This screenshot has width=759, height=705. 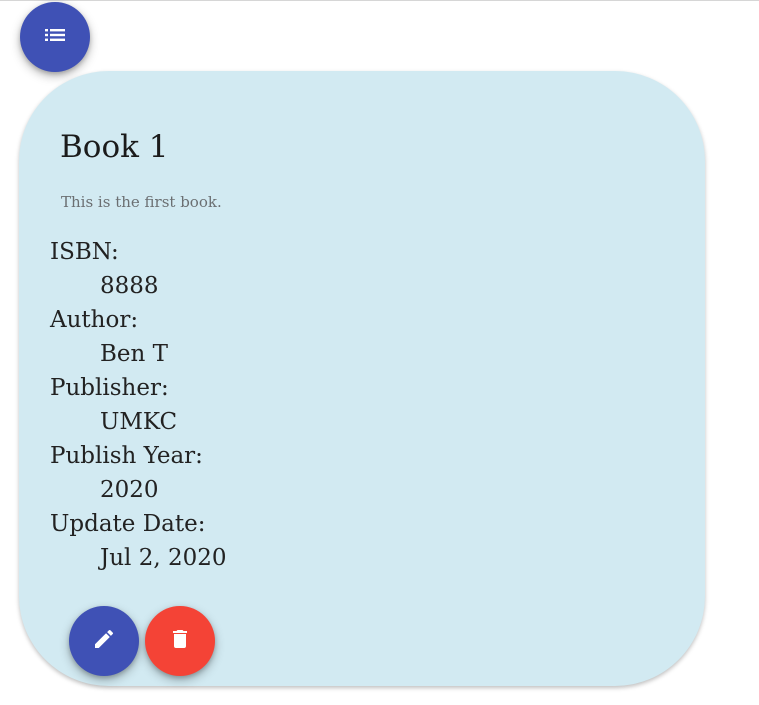 What do you see at coordinates (114, 147) in the screenshot?
I see `book-title: Book 1` at bounding box center [114, 147].